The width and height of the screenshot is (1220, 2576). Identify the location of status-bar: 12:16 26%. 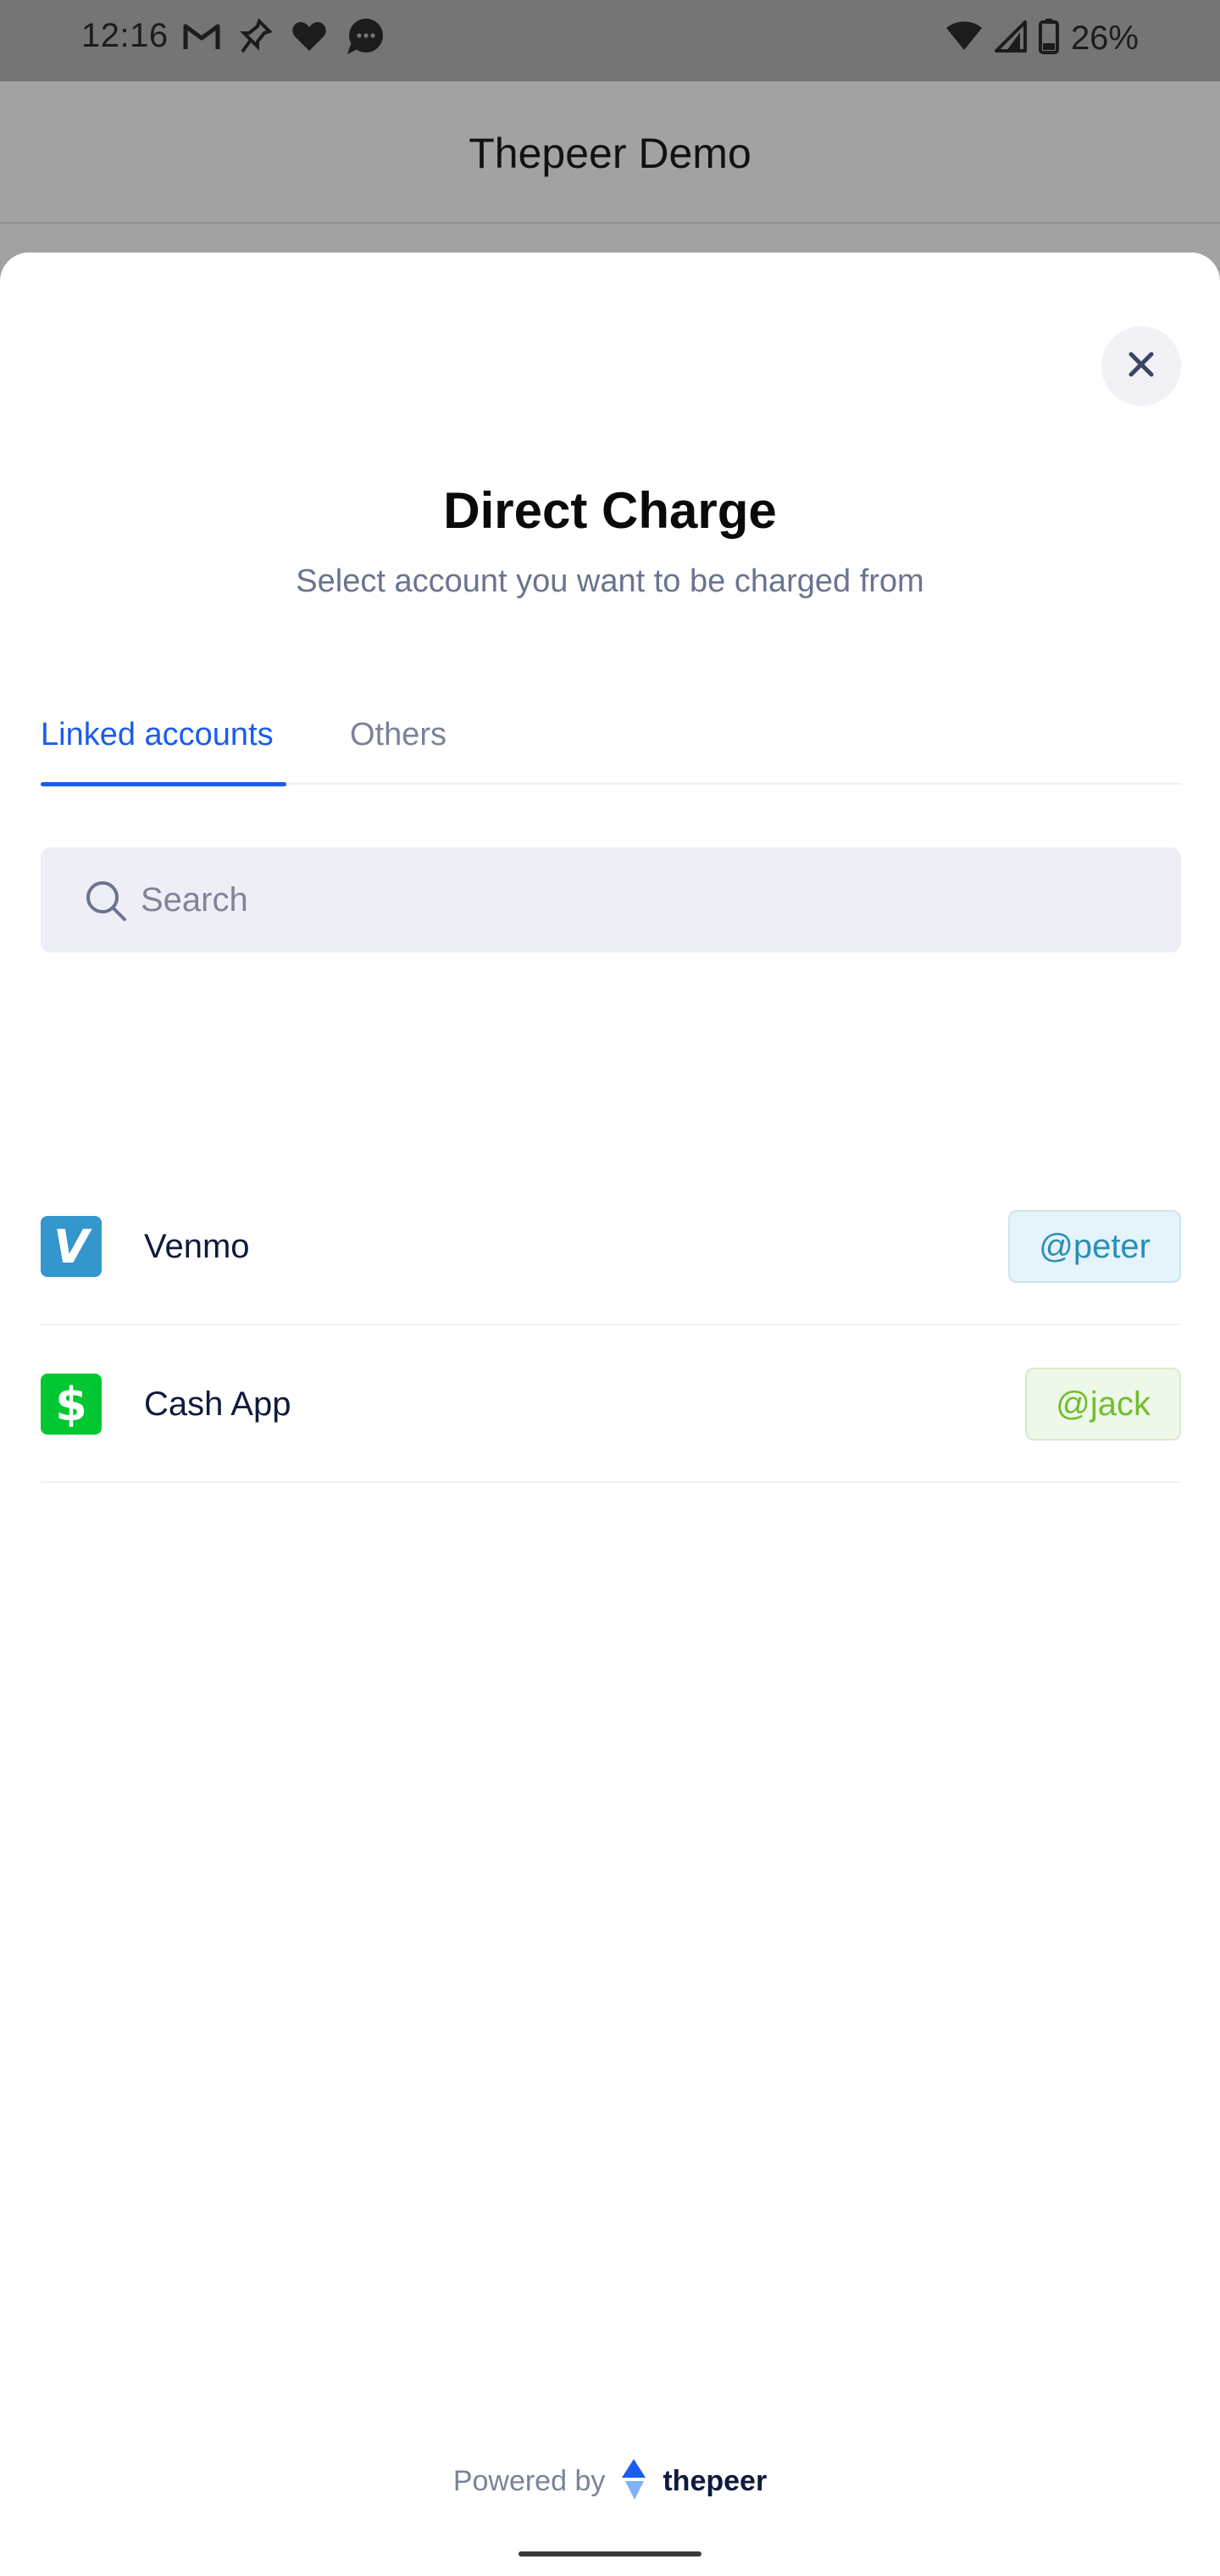
(610, 40).